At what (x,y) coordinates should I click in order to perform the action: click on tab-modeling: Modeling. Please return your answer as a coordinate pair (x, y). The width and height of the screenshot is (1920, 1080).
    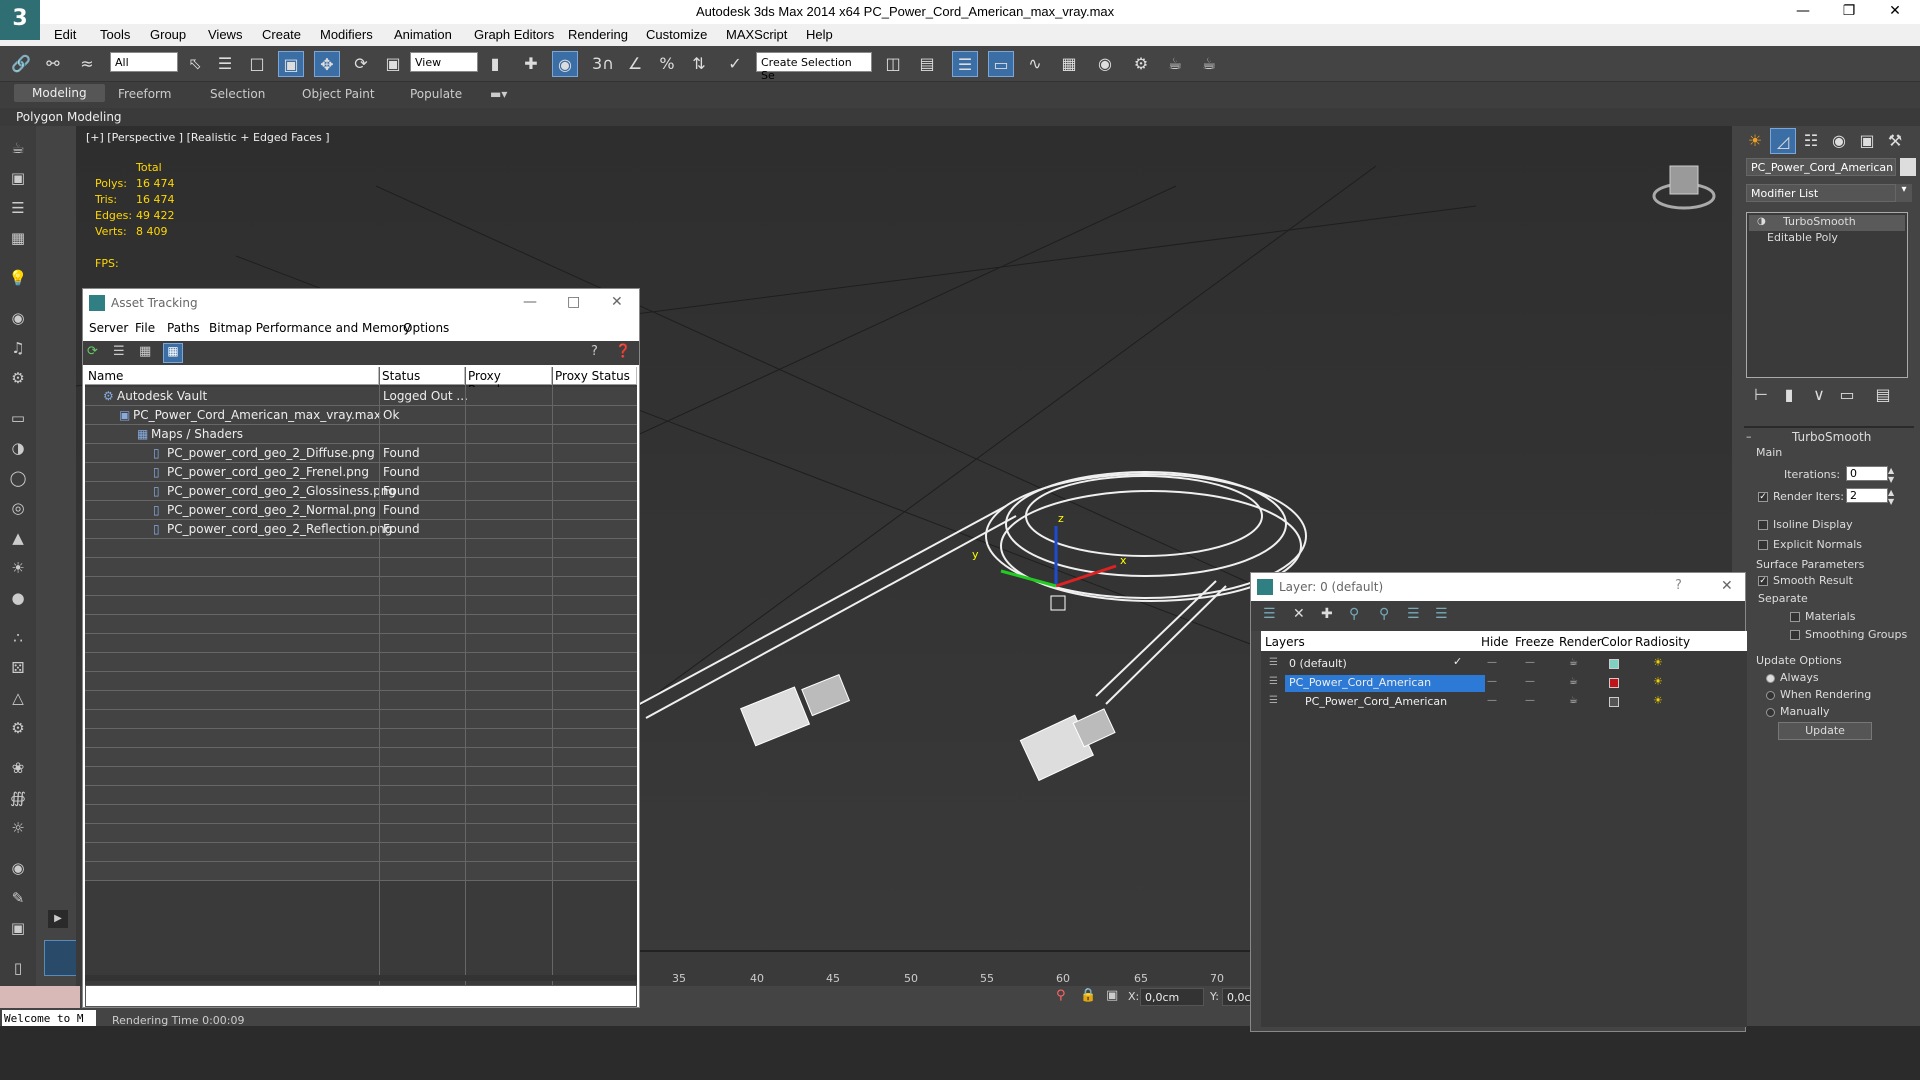
    Looking at the image, I should click on (59, 93).